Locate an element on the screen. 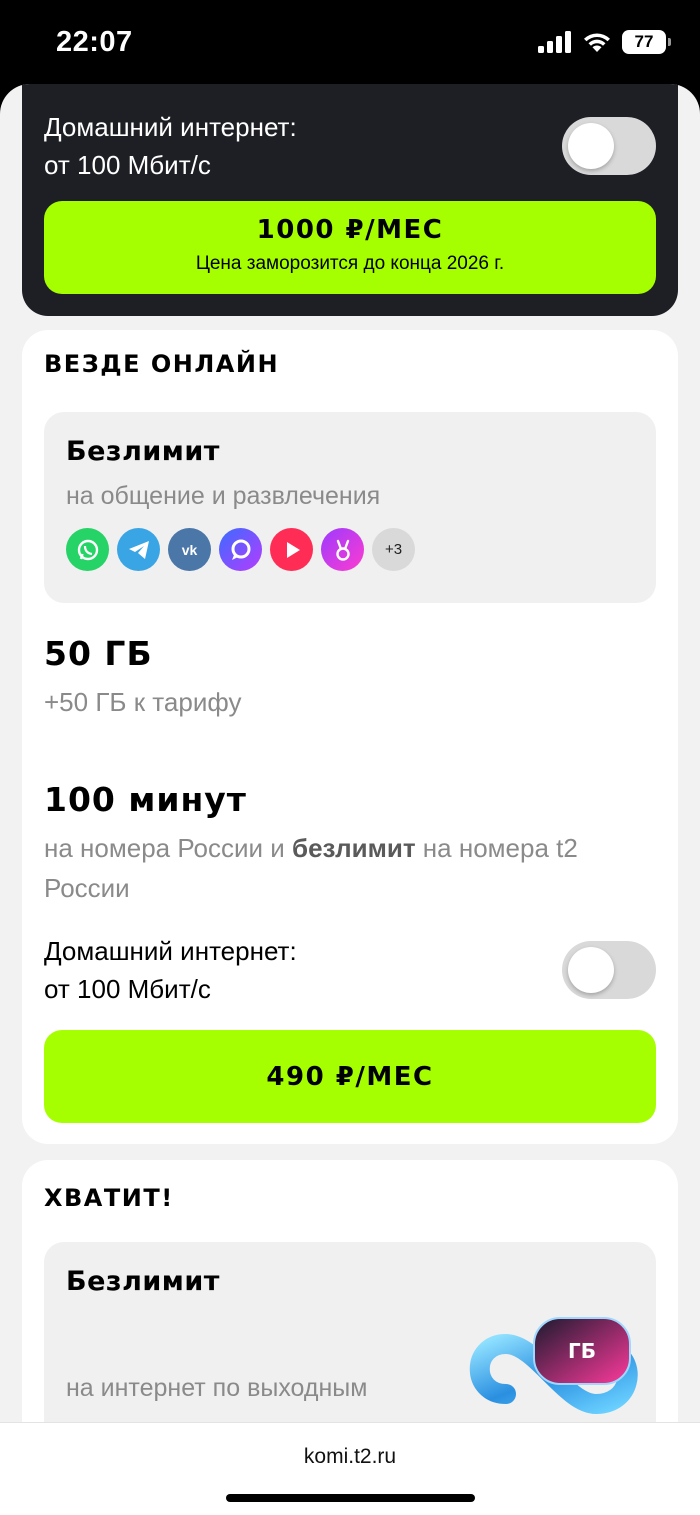 The height and width of the screenshot is (1515, 700). wifi-icon is located at coordinates (597, 42).